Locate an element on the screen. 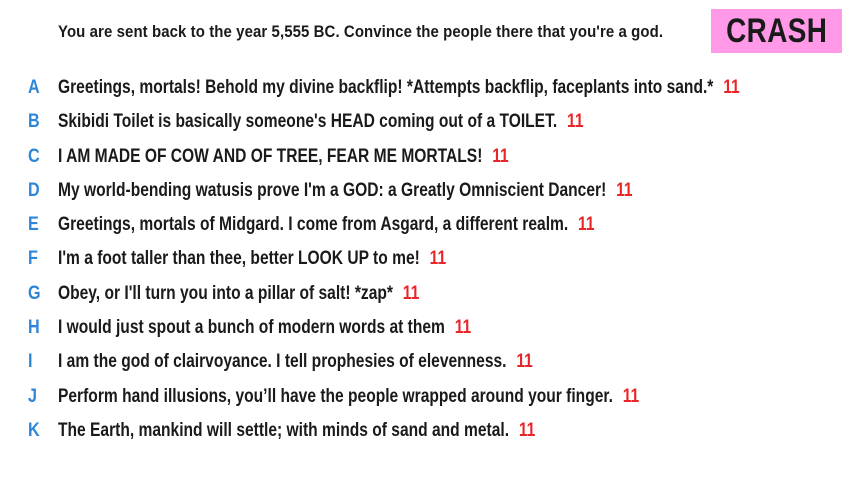  answer-letter: A is located at coordinates (34, 87).